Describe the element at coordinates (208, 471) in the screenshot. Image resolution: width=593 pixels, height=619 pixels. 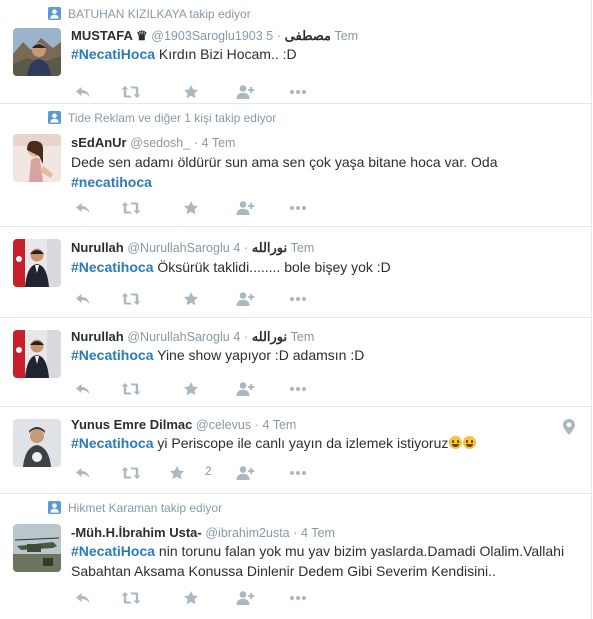
I see `retweet-count: 2` at that location.